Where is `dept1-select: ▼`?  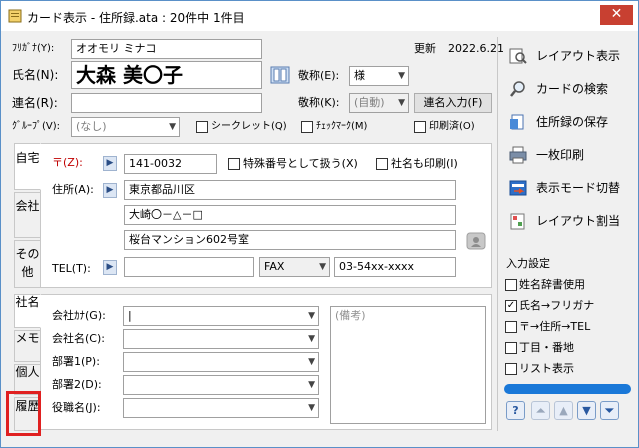
dept1-select: ▼ is located at coordinates (221, 362).